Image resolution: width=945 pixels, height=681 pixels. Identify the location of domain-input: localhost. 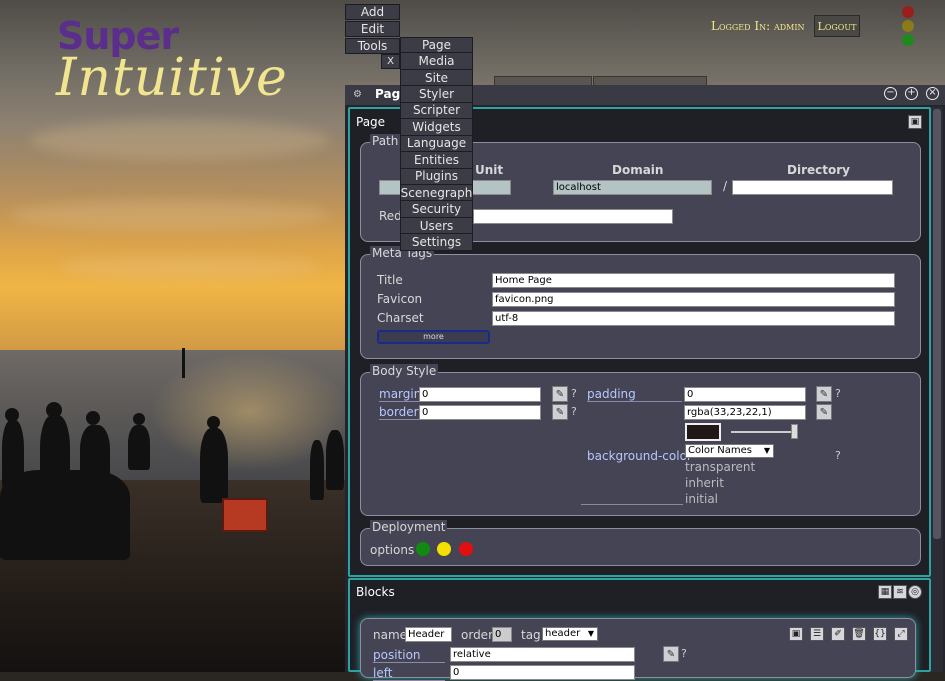
(632, 187).